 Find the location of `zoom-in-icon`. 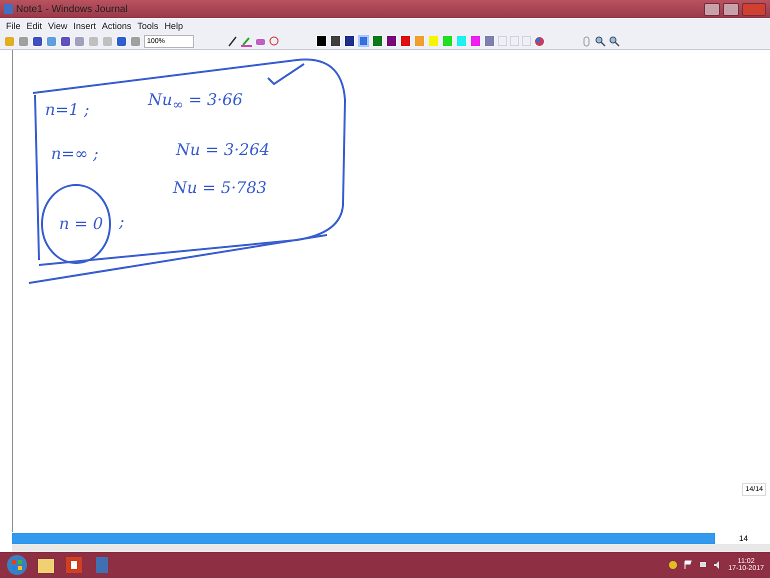

zoom-in-icon is located at coordinates (600, 41).